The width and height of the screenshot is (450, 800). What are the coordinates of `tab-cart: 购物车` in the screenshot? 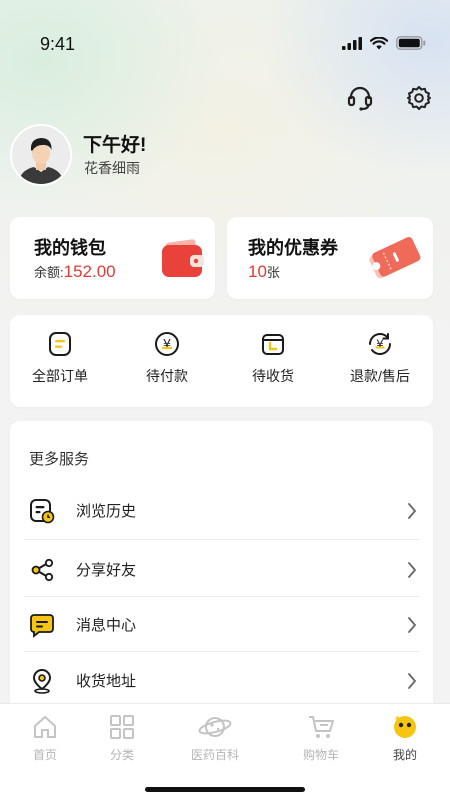 It's located at (321, 738).